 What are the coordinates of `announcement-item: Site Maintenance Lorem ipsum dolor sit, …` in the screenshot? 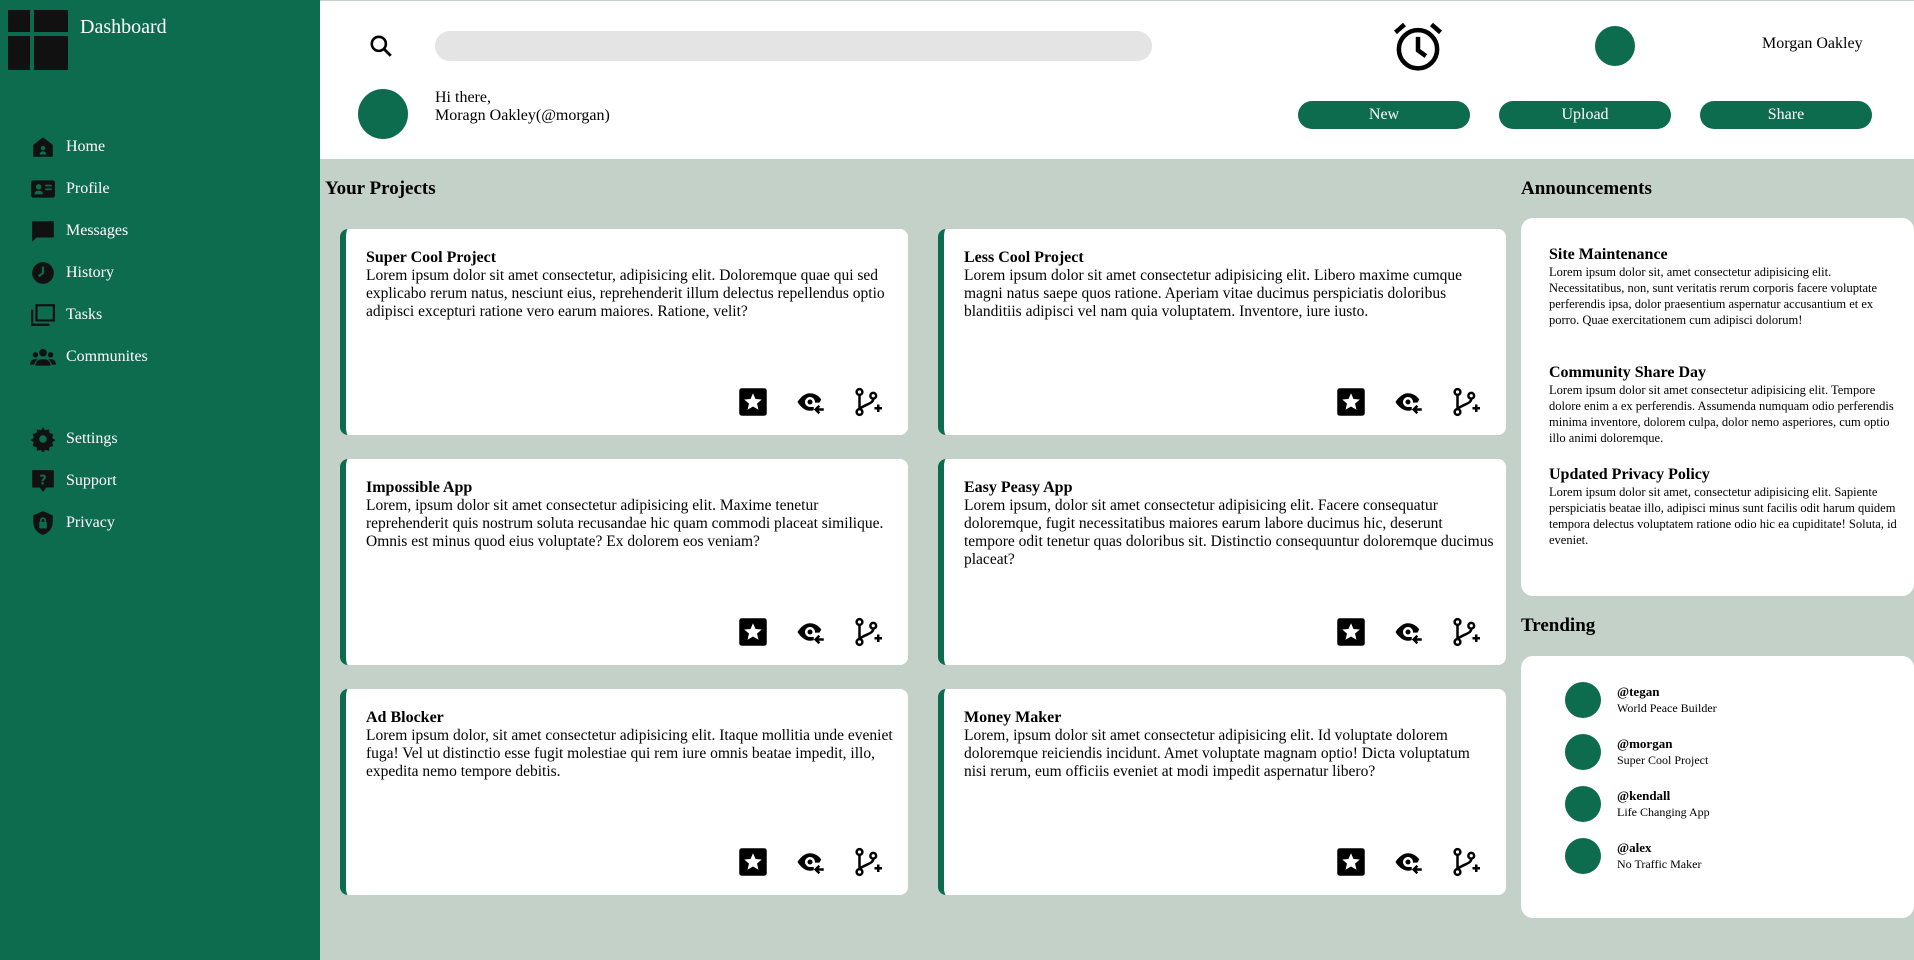 It's located at (1724, 287).